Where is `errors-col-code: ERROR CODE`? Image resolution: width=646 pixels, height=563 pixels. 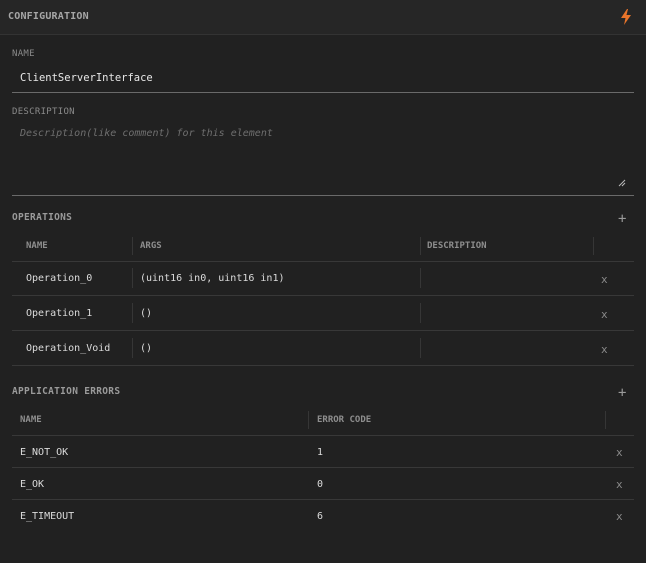 errors-col-code: ERROR CODE is located at coordinates (344, 420).